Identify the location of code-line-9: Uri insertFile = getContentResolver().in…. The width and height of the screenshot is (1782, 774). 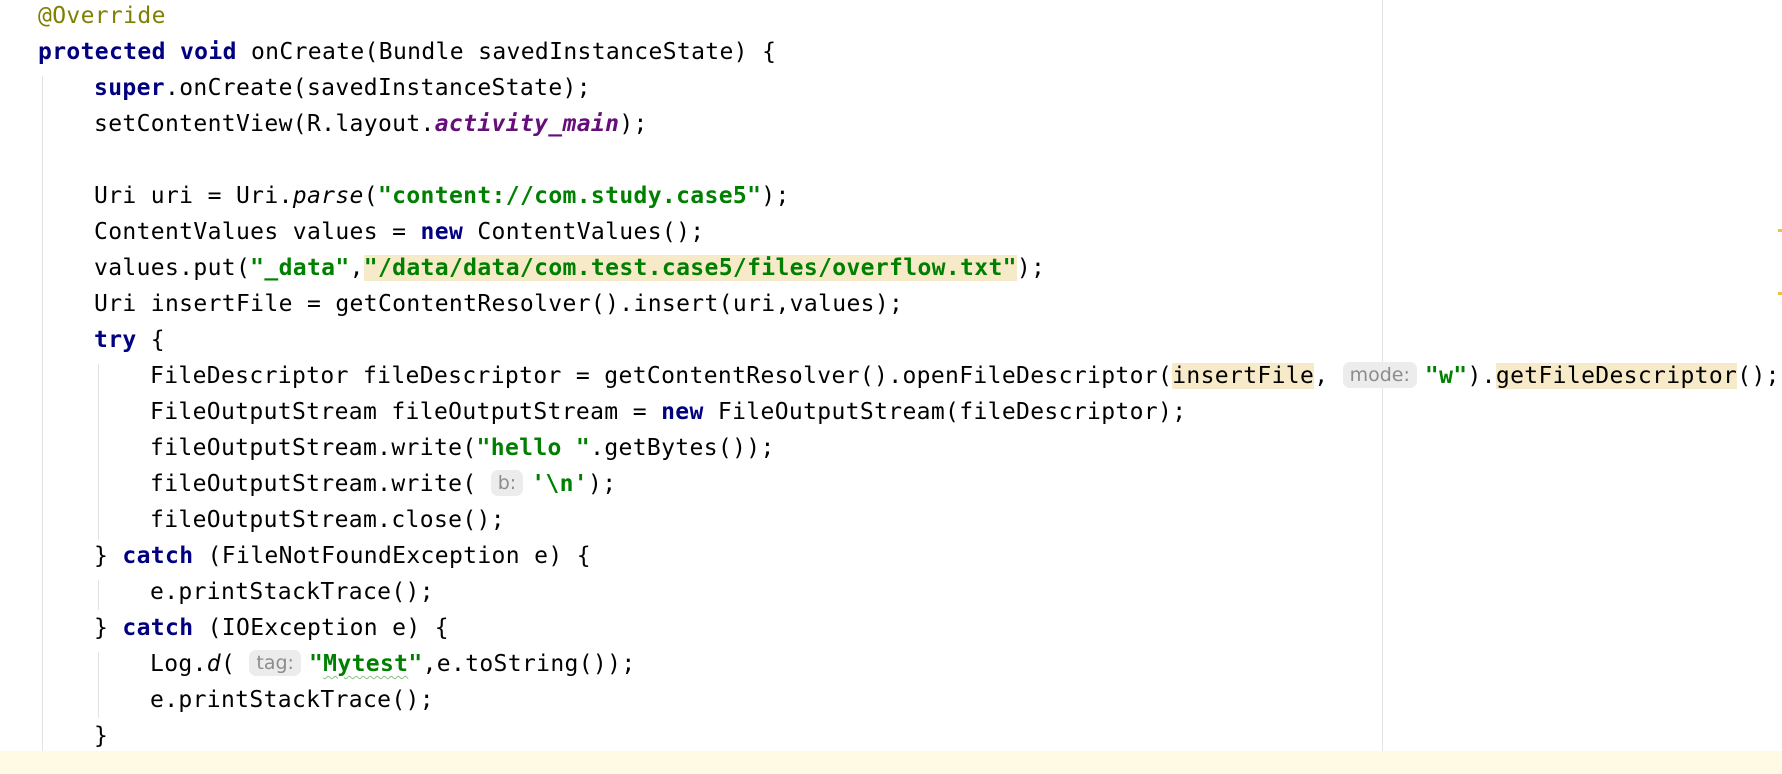
(891, 304).